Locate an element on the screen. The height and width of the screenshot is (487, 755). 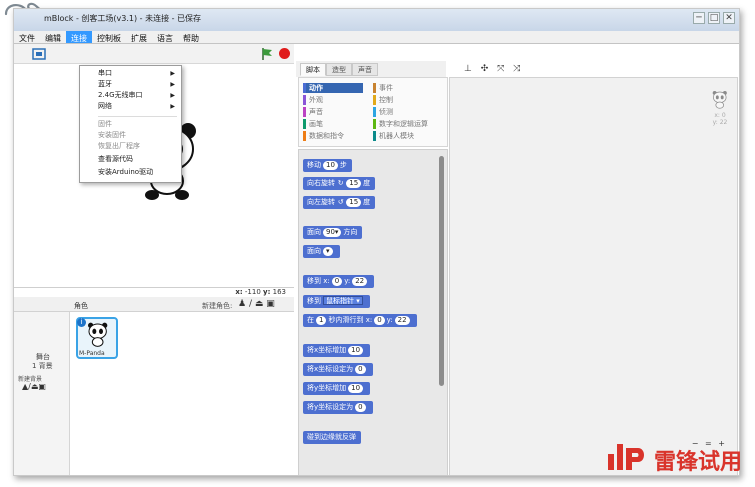
tab-sounds: 声音 is located at coordinates (365, 69).